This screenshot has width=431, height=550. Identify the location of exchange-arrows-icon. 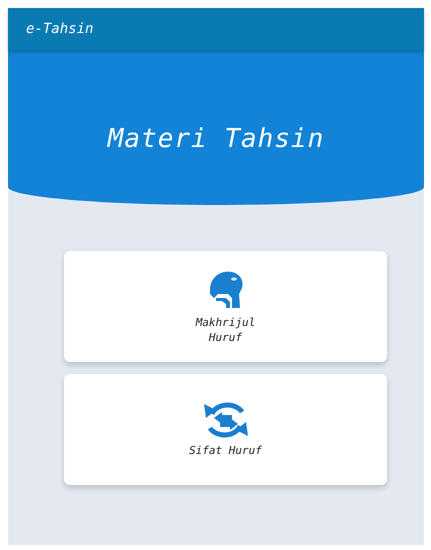
(226, 420).